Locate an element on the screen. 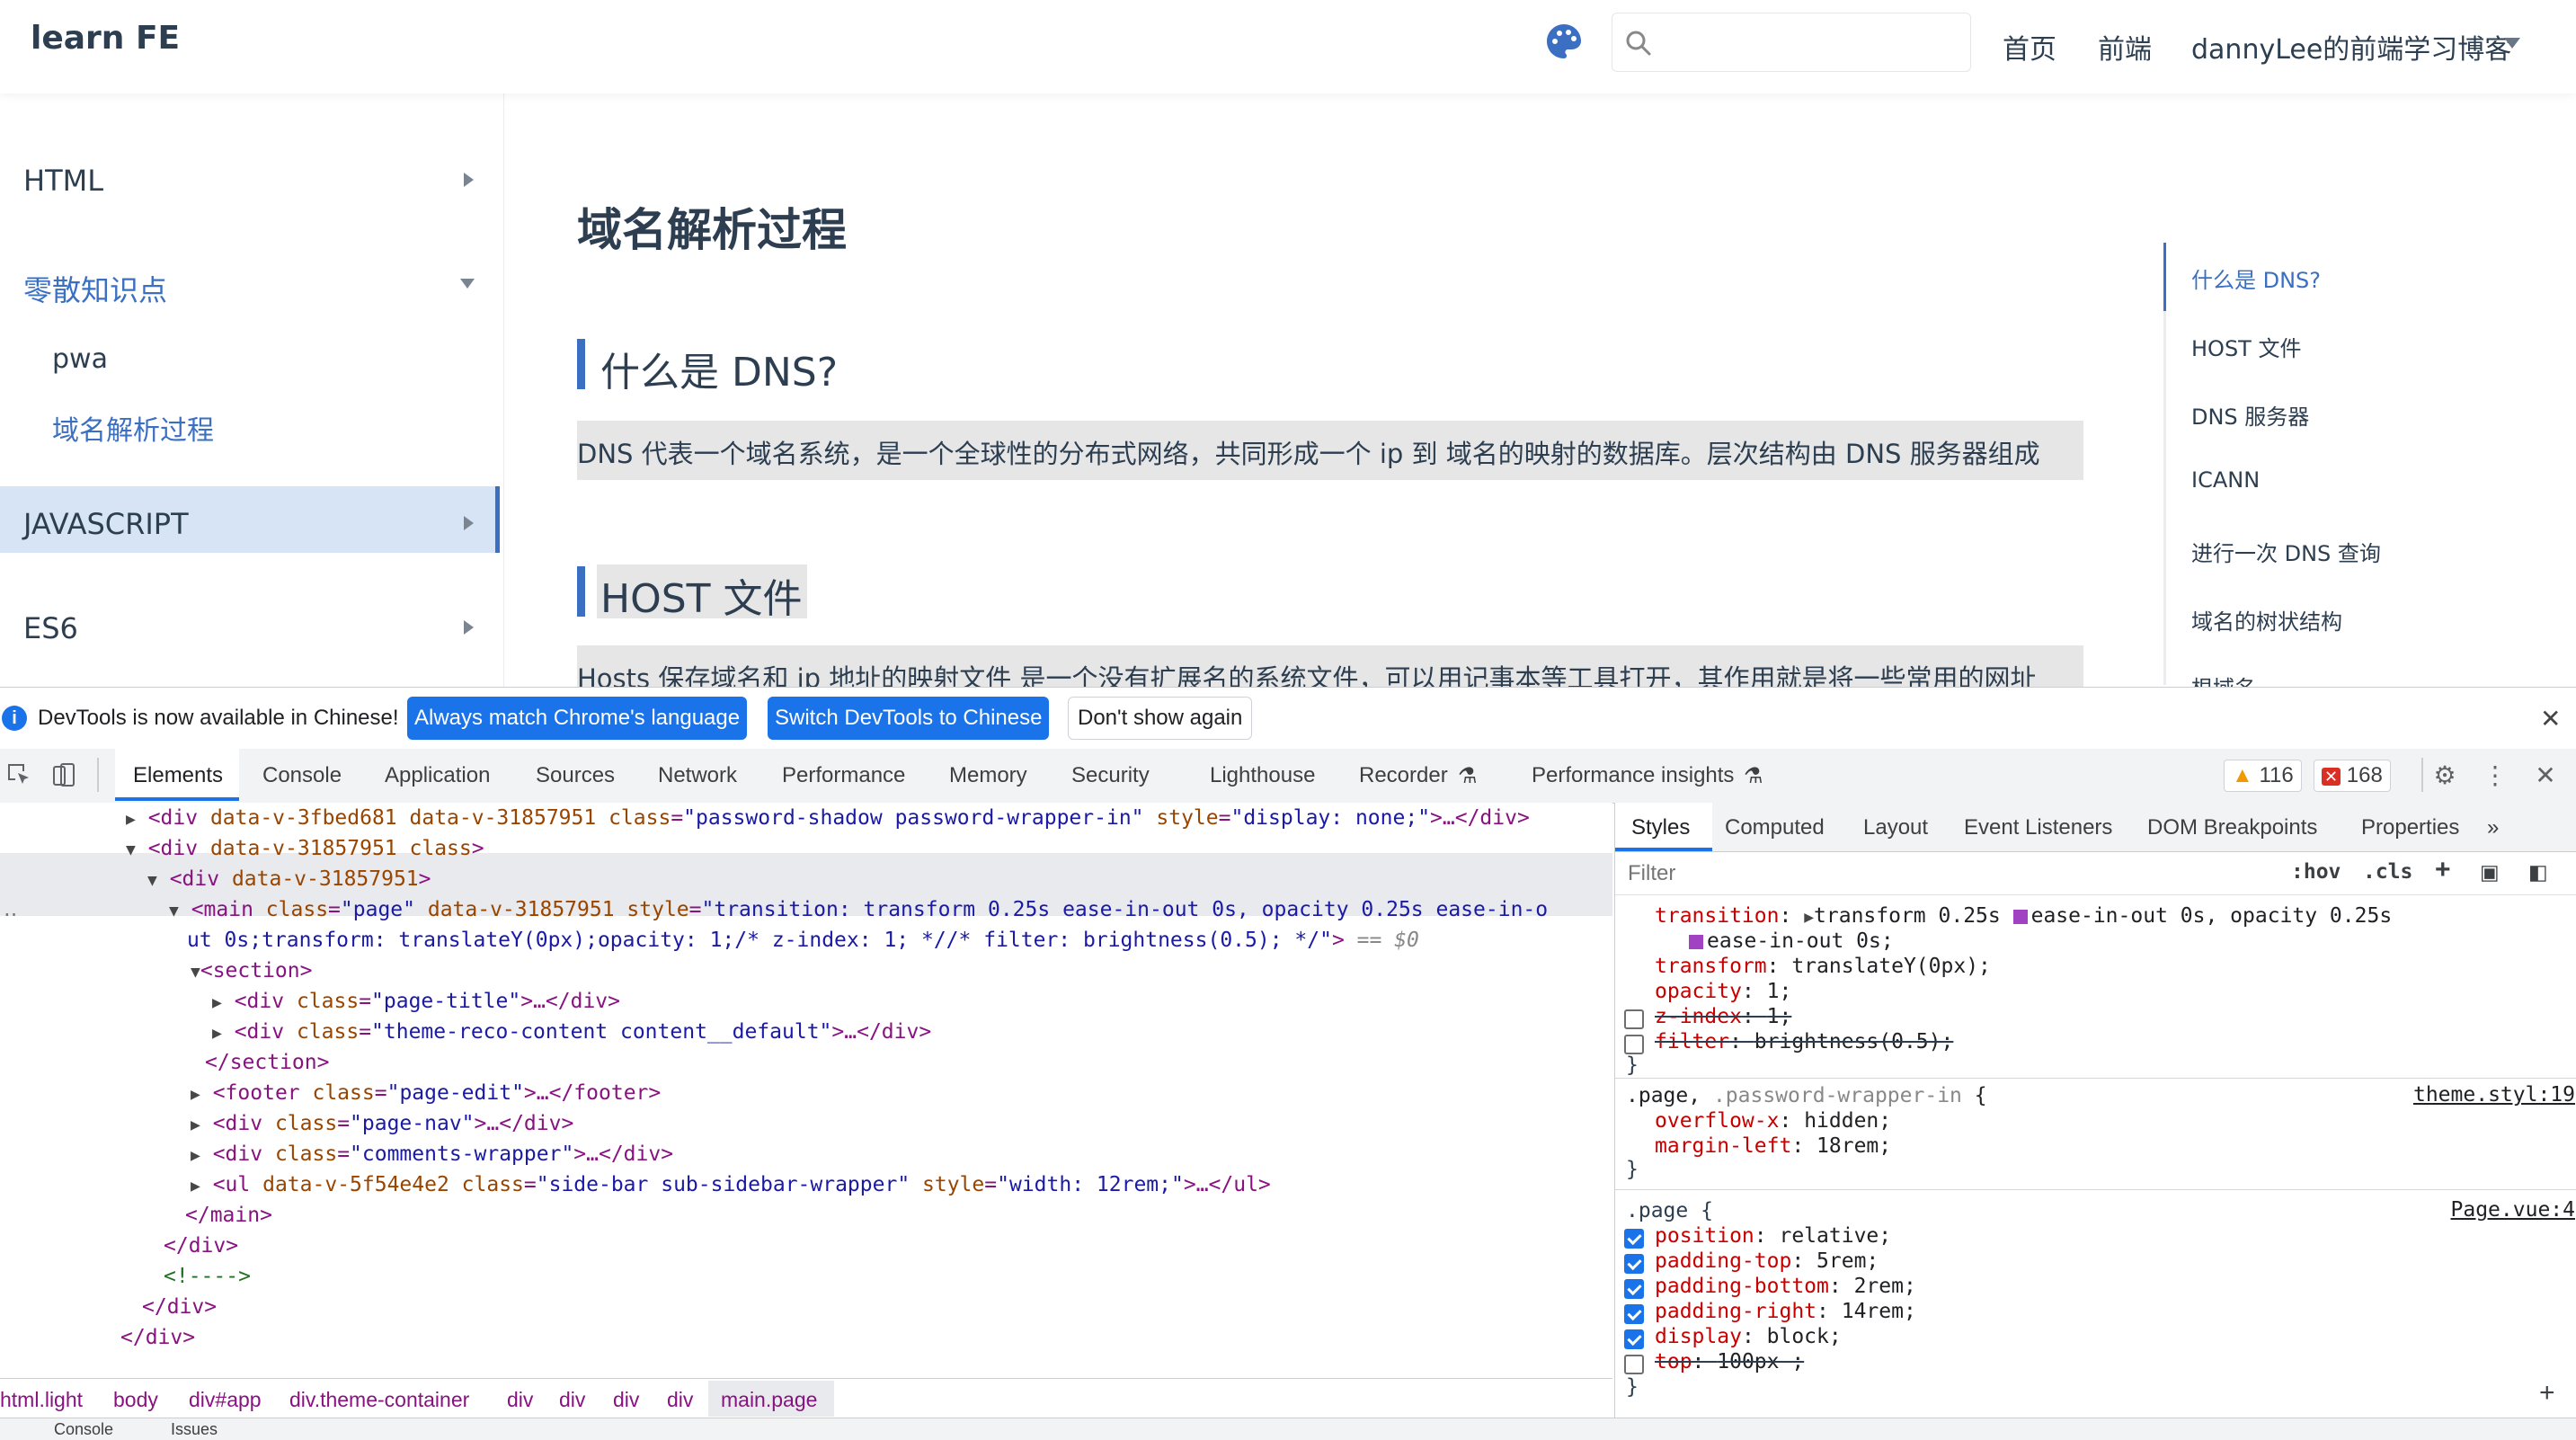  tab-lighthouse: Lighthouse is located at coordinates (1262, 776).